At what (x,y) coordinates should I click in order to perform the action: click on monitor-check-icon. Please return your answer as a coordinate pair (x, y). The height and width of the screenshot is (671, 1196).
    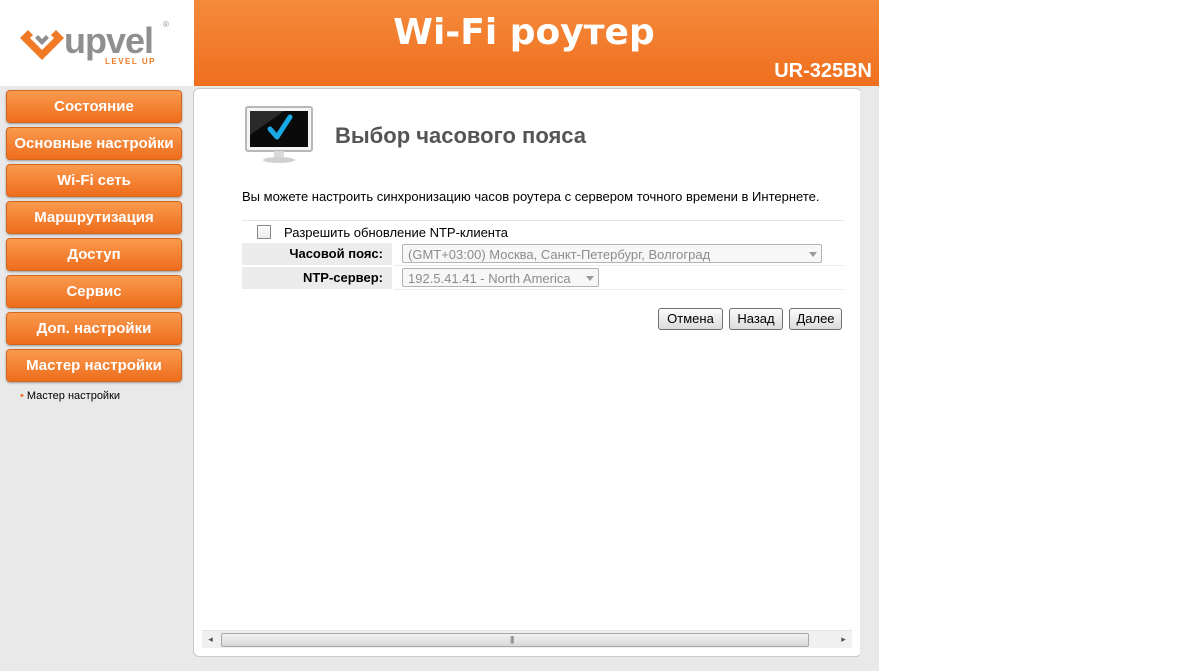
    Looking at the image, I should click on (279, 134).